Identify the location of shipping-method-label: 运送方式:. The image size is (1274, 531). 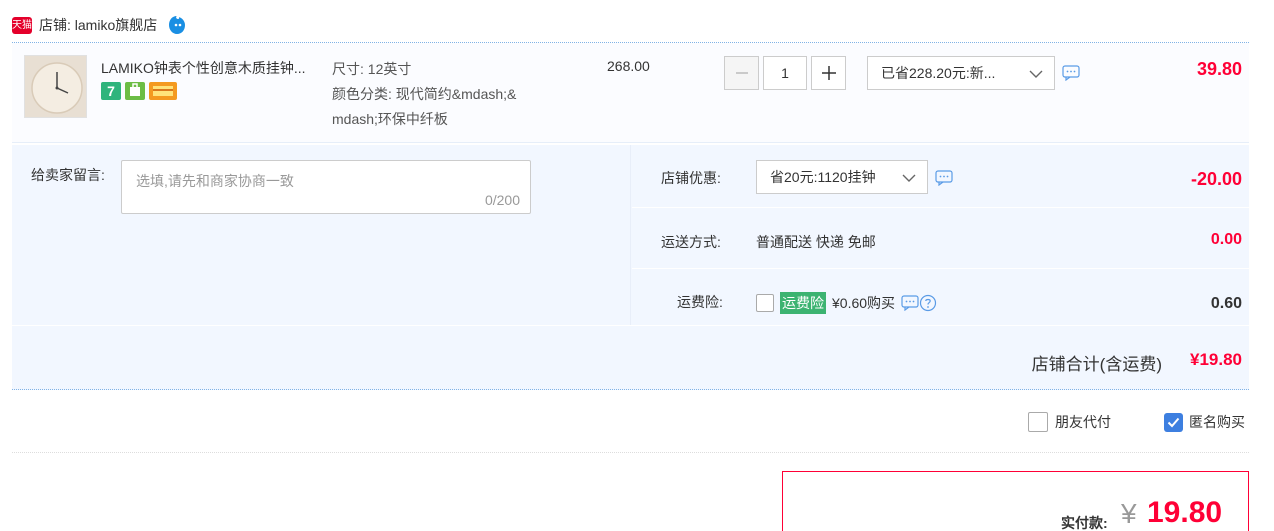
(691, 242).